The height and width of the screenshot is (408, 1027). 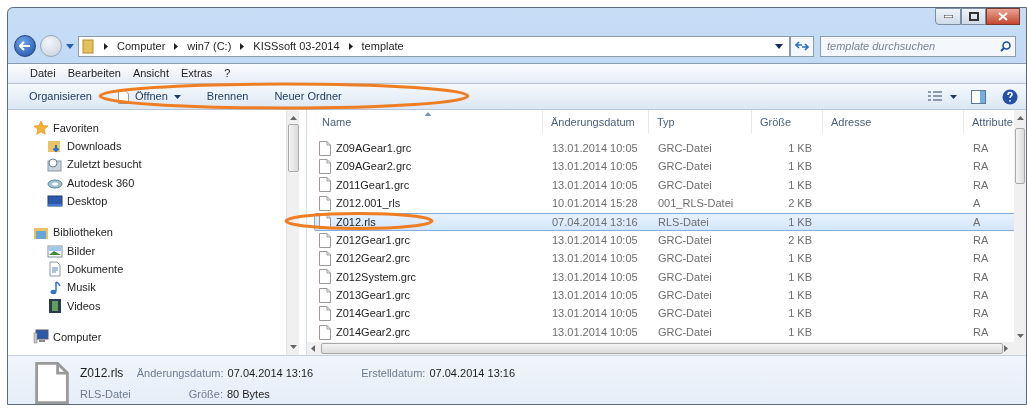 I want to click on toolbar-button: Öffnen, so click(x=149, y=96).